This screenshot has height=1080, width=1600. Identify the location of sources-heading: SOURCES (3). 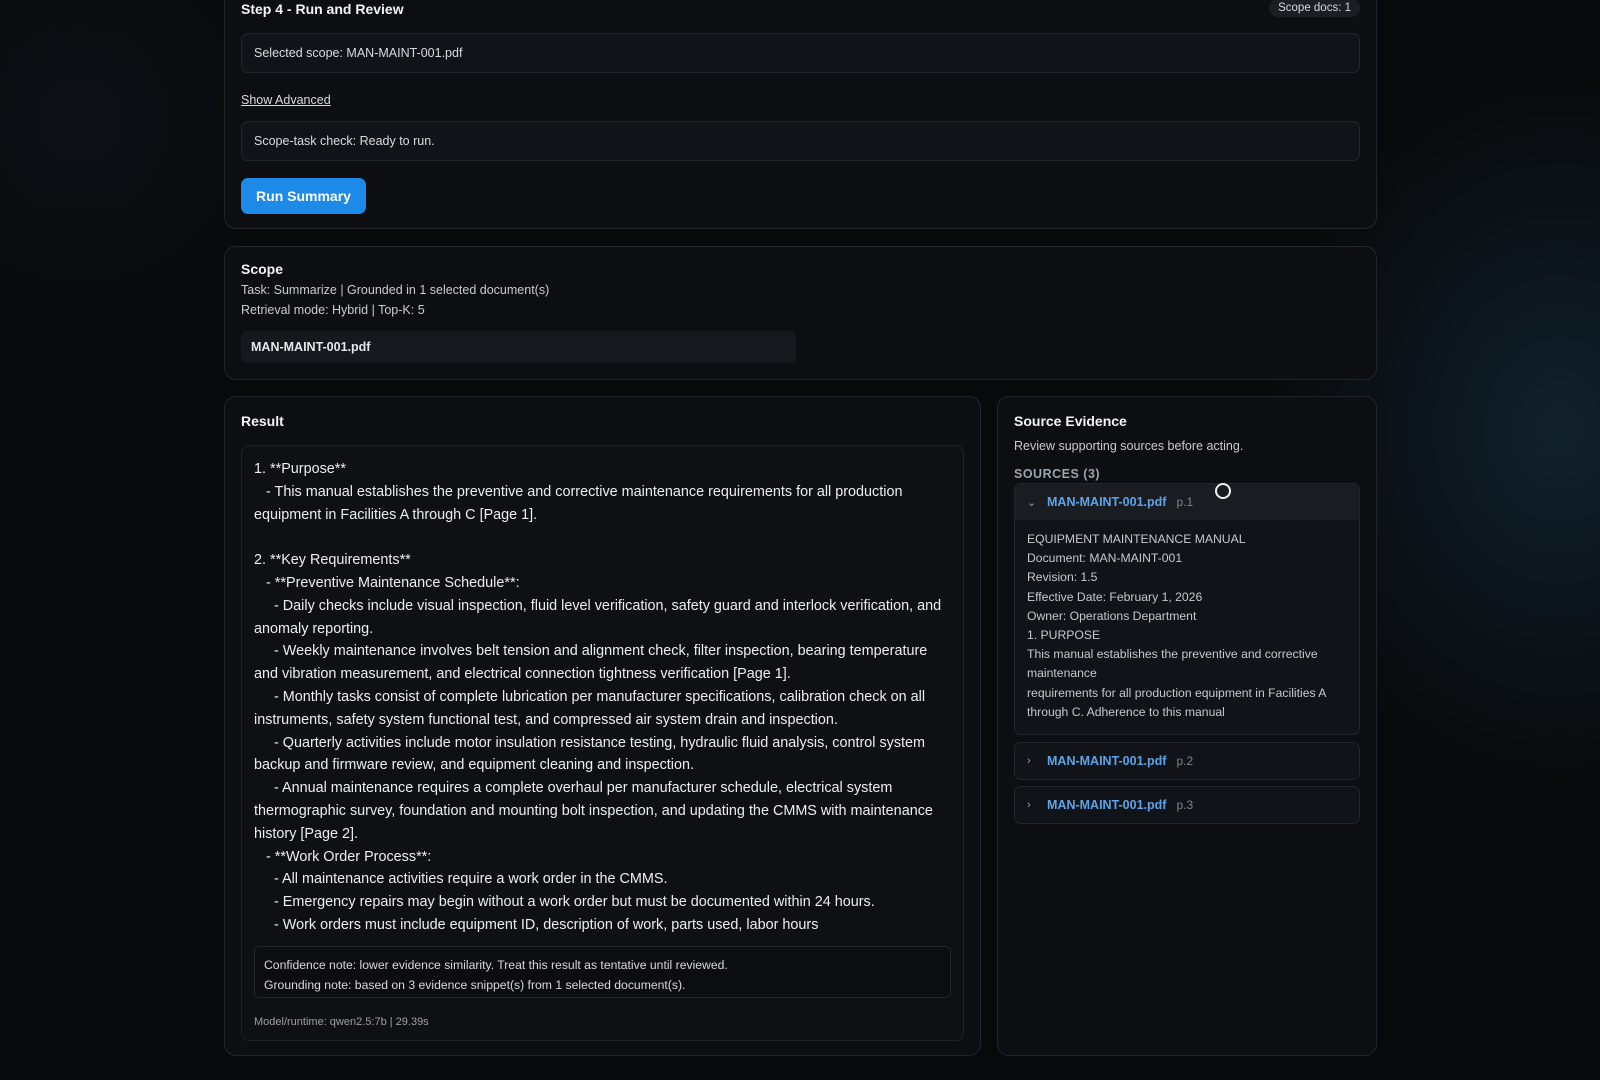
(1057, 474).